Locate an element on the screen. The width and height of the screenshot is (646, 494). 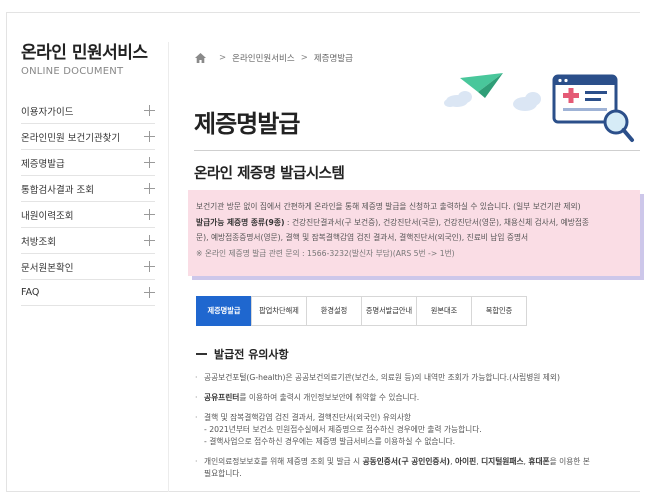
sidebar-item-certificate-issue: 제증명발급 is located at coordinates (88, 163).